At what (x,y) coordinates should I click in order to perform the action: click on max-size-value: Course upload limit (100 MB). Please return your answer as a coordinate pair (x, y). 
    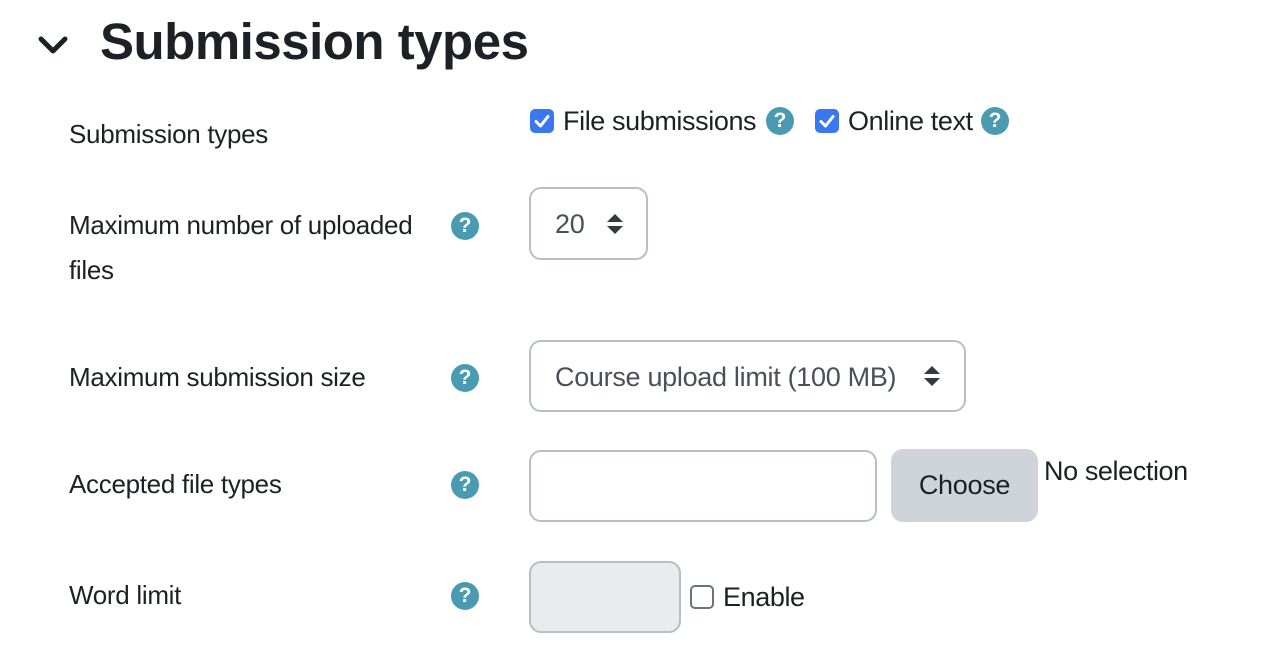
    Looking at the image, I should click on (726, 377).